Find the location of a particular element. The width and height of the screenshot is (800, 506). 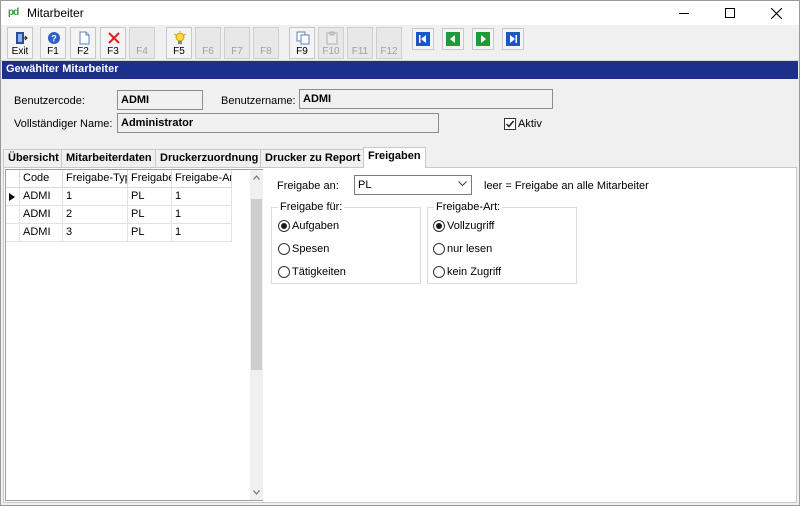

radio-aufgaben is located at coordinates (284, 226).